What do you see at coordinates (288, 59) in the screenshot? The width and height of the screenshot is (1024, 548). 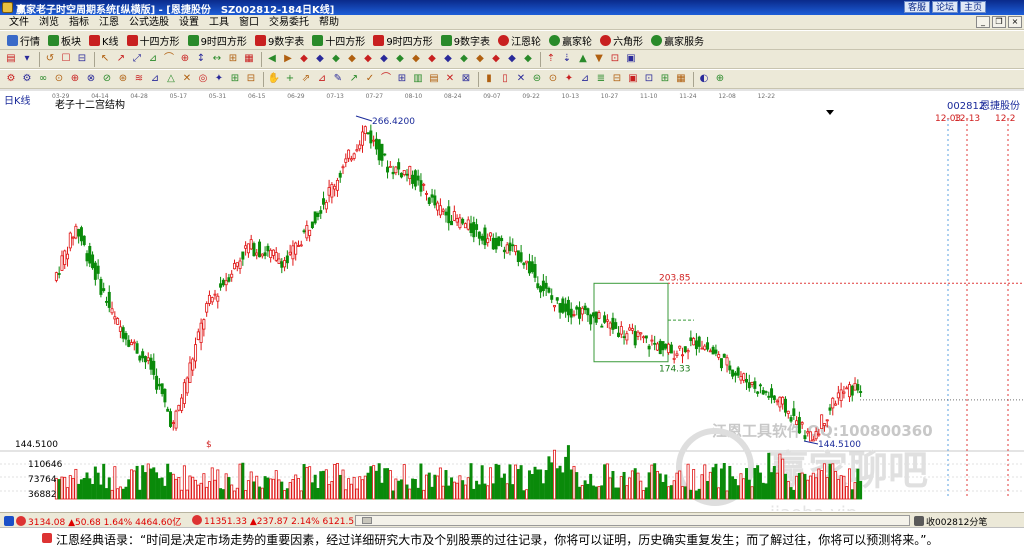 I see `draw-line-icon: ▶` at bounding box center [288, 59].